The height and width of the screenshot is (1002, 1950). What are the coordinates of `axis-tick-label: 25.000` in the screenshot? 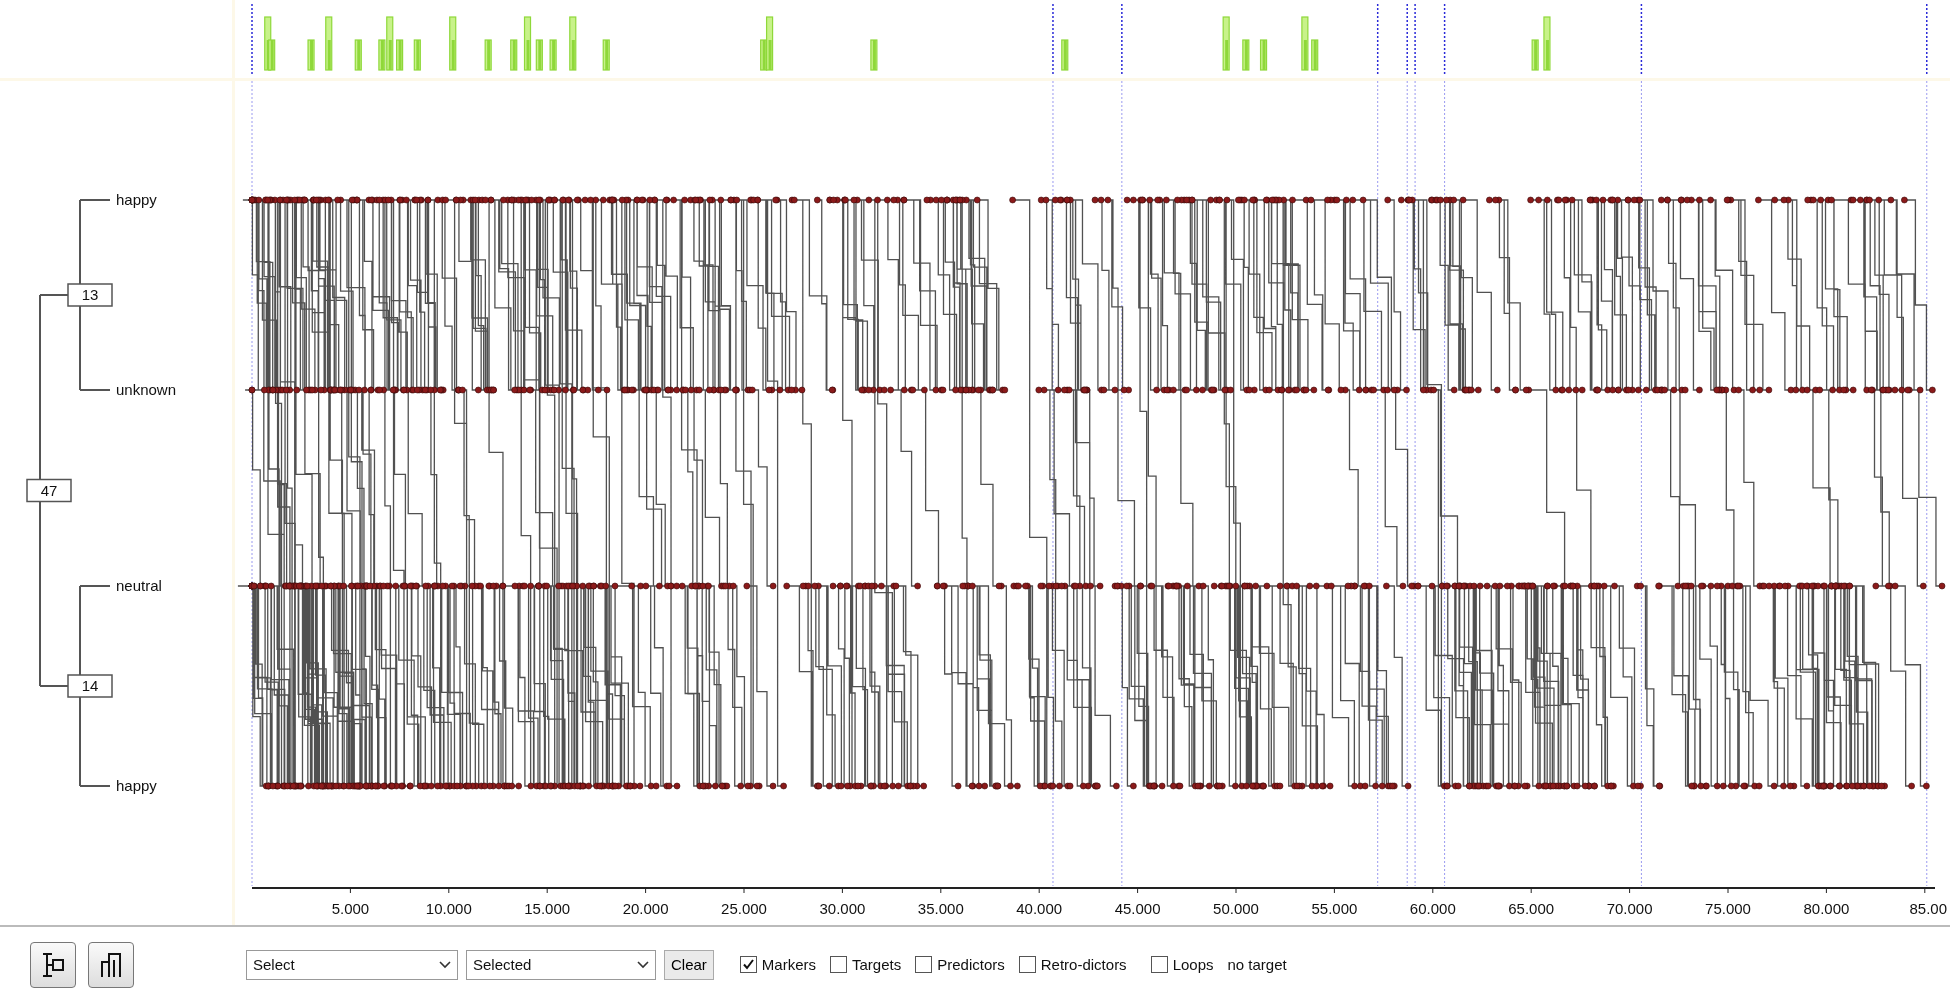 It's located at (744, 908).